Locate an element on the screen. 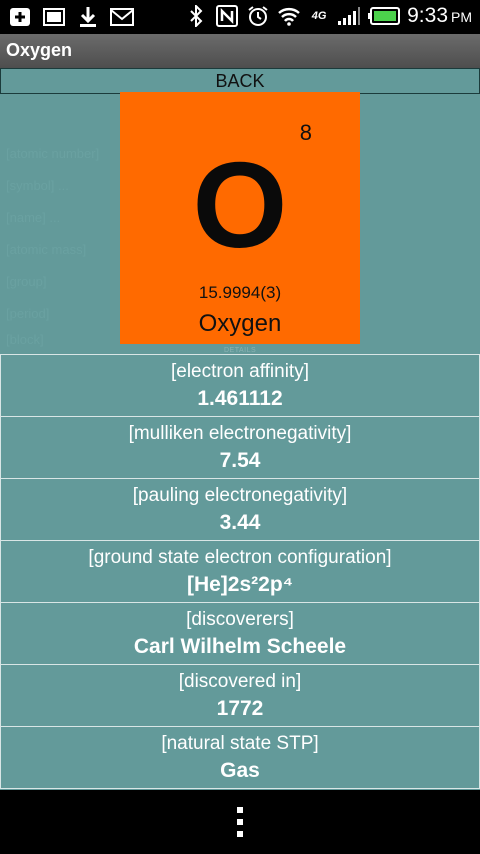  property-row: [discovered in] 1772 is located at coordinates (240, 696).